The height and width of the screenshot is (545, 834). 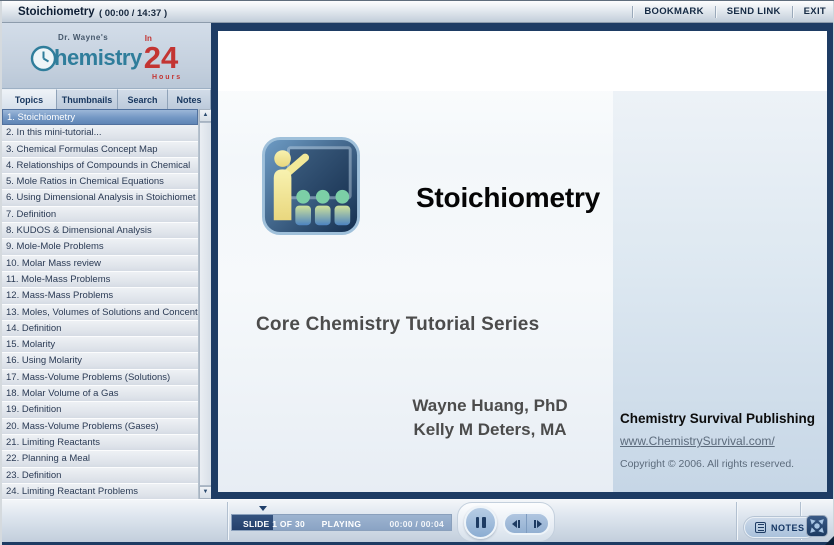 I want to click on slide-title: Stoichiometry, so click(x=508, y=197).